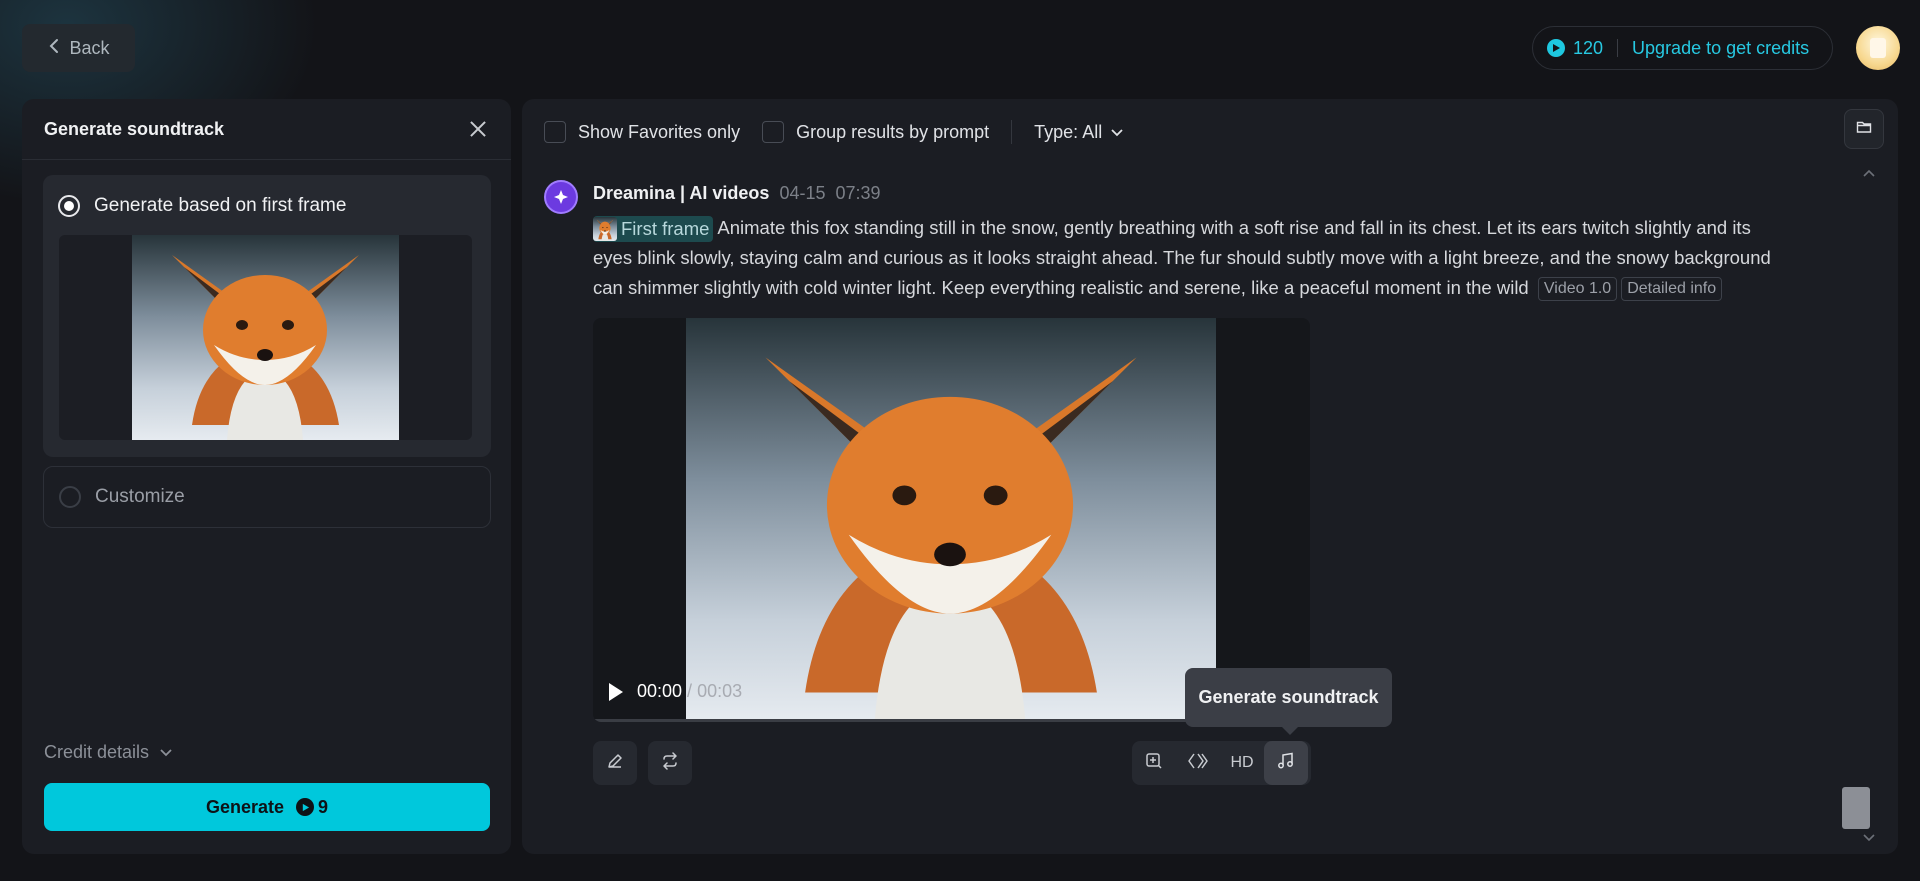  I want to click on upgrade-link: Upgrade to get credits, so click(1720, 48).